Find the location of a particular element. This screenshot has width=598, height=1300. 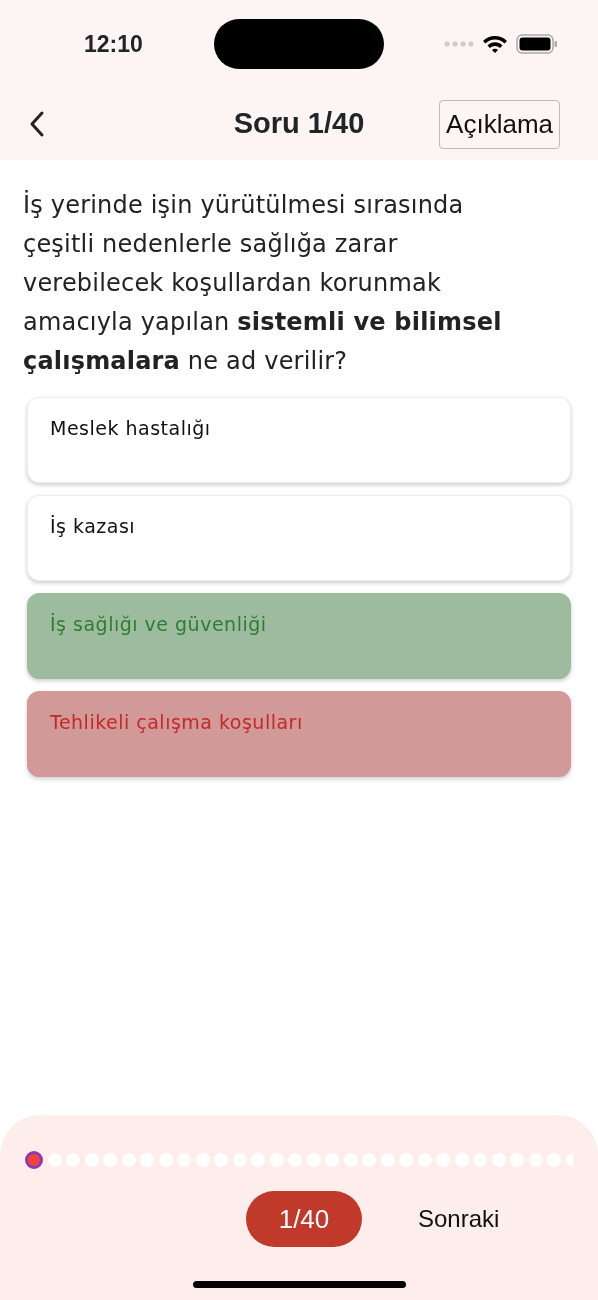

status-time: 12:10 is located at coordinates (113, 44).